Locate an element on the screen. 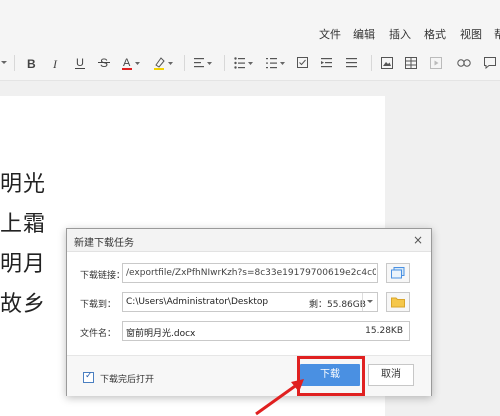 The width and height of the screenshot is (500, 416). highlight-icon is located at coordinates (164, 63).